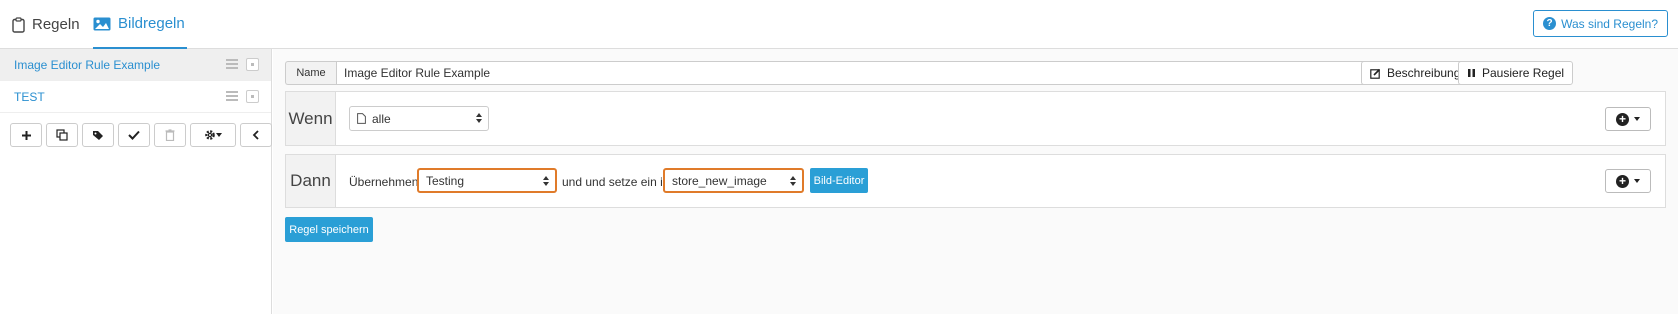 This screenshot has width=1678, height=314. What do you see at coordinates (839, 180) in the screenshot?
I see `image-editor-button: Bild-Editor` at bounding box center [839, 180].